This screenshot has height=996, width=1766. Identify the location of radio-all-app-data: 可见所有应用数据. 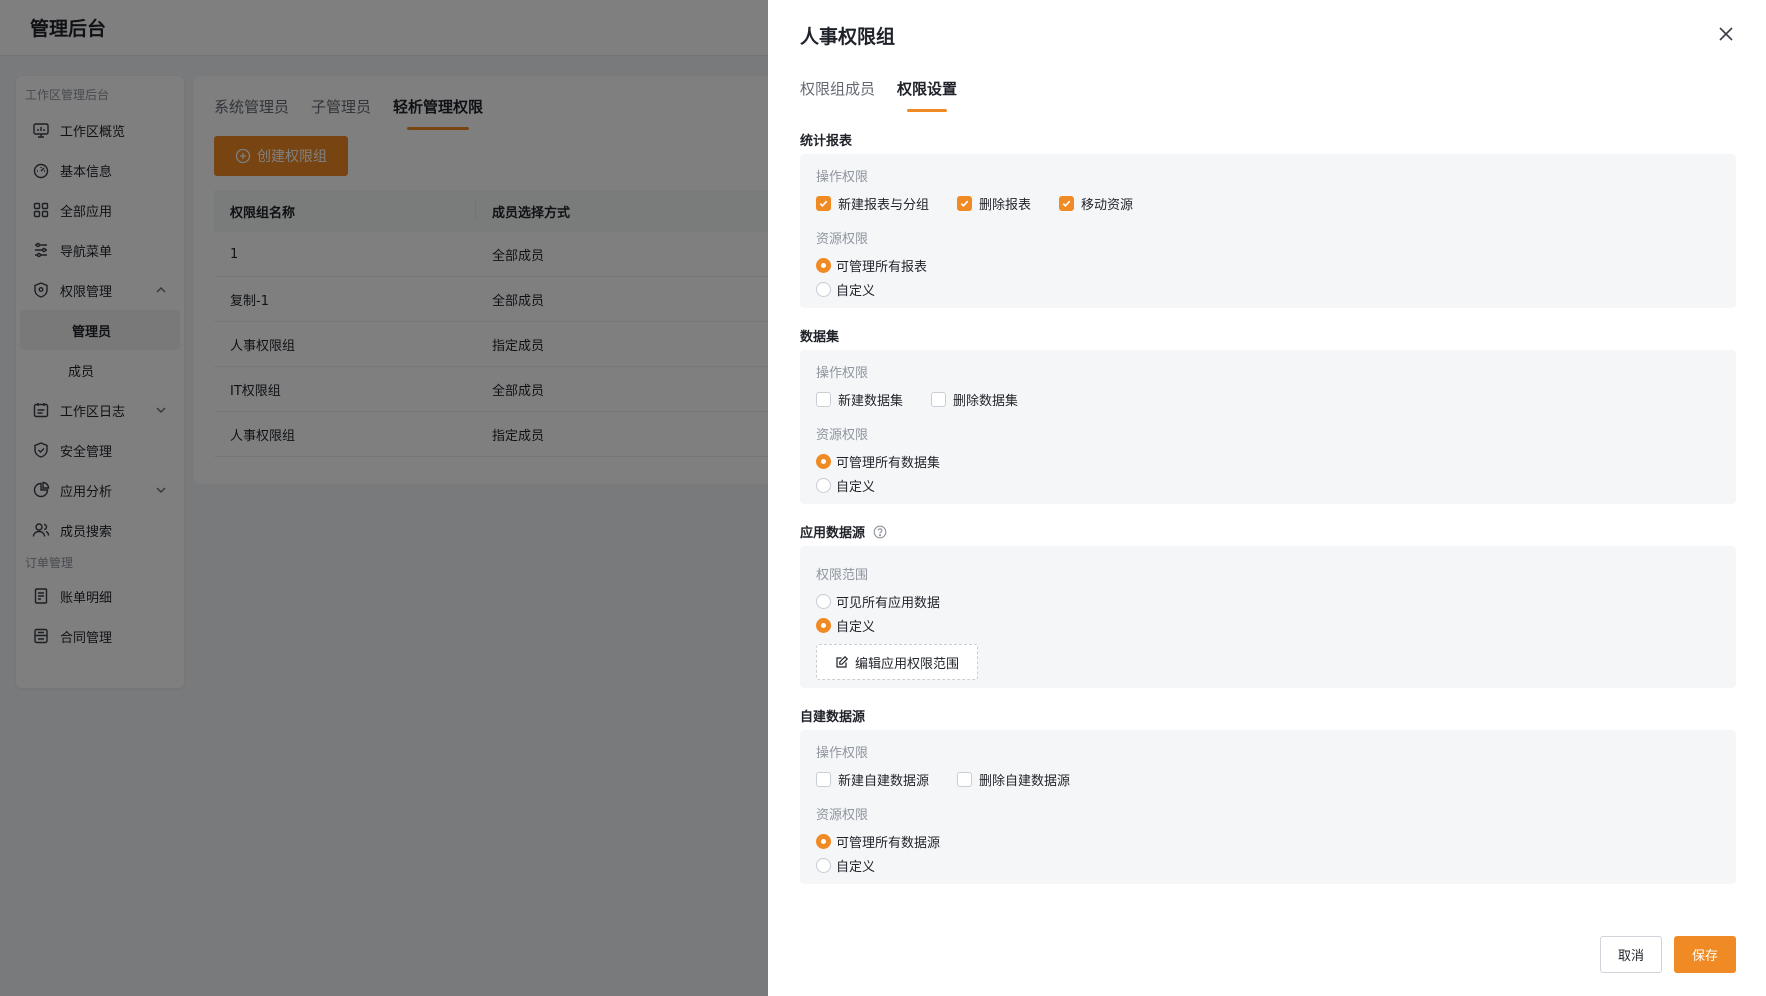
(878, 601).